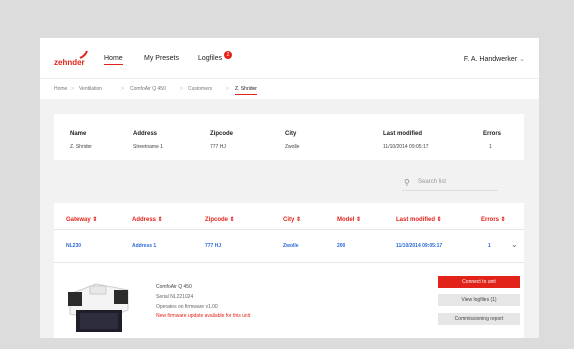 The width and height of the screenshot is (574, 349). I want to click on zehnder-logo: zehnder, so click(71, 59).